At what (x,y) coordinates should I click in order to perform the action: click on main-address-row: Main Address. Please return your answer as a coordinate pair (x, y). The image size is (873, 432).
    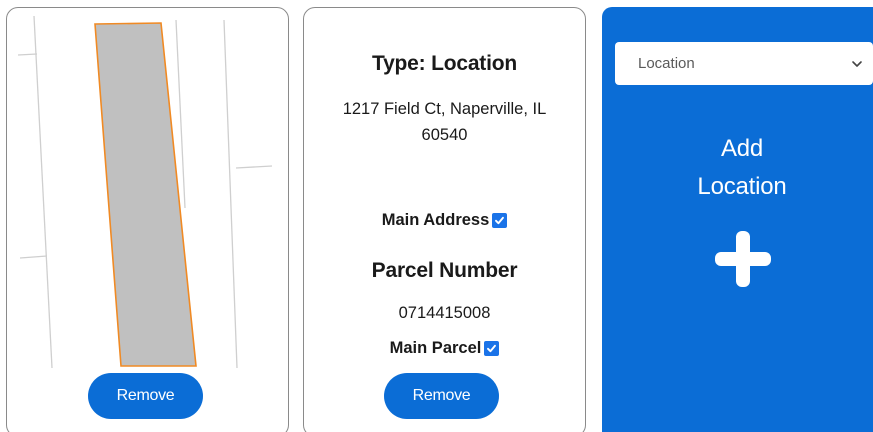
    Looking at the image, I should click on (444, 220).